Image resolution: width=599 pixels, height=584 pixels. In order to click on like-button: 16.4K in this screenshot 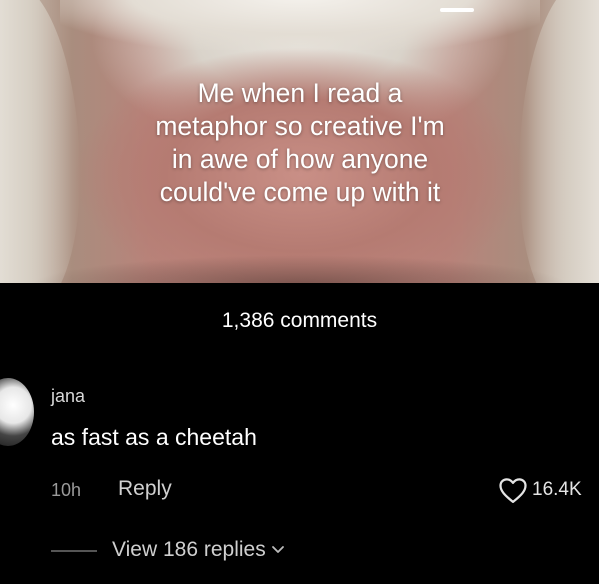, I will do `click(540, 490)`.